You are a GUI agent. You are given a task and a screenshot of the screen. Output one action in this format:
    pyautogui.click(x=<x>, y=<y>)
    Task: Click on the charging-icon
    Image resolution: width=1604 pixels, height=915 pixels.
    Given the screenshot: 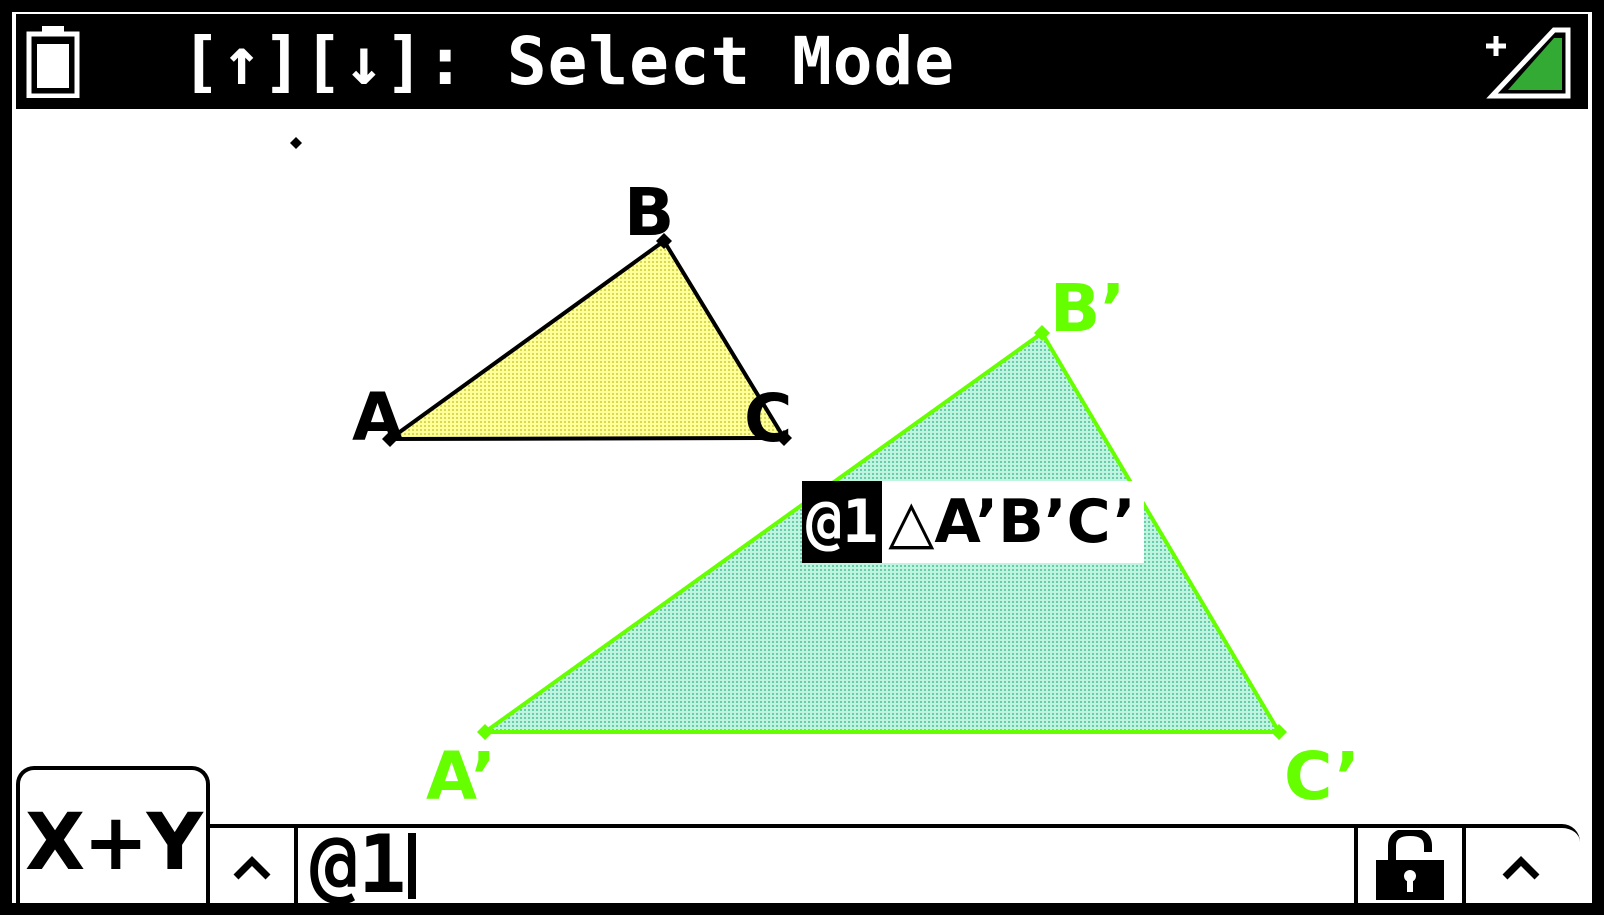 What is the action you would take?
    pyautogui.click(x=1528, y=63)
    